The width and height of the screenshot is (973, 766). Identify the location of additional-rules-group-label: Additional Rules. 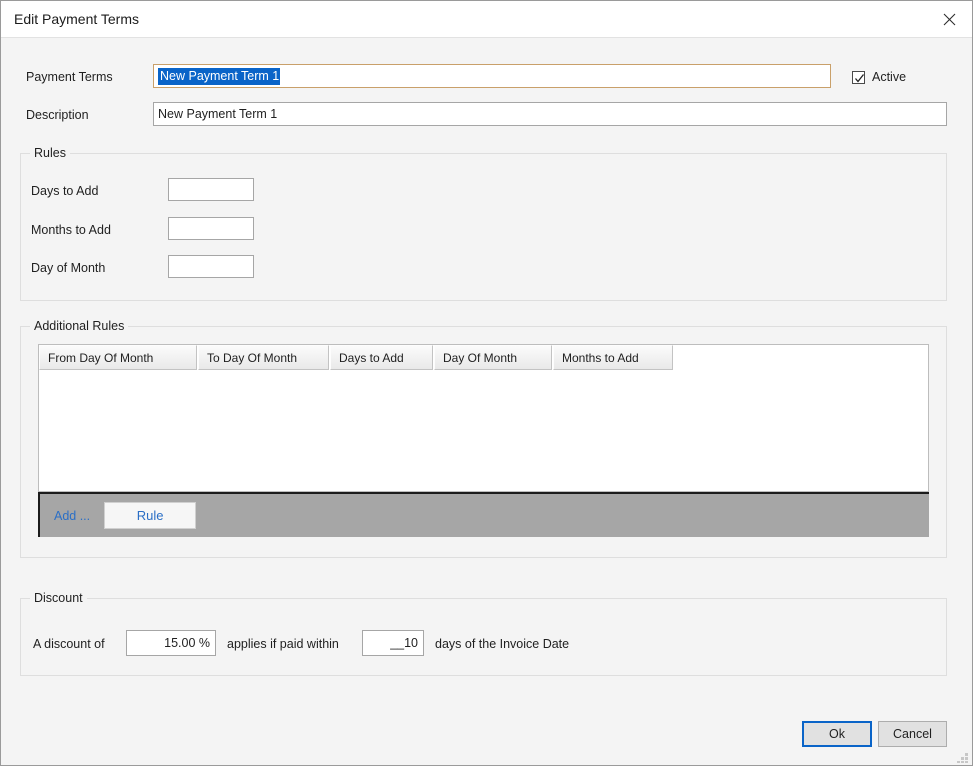
(79, 326).